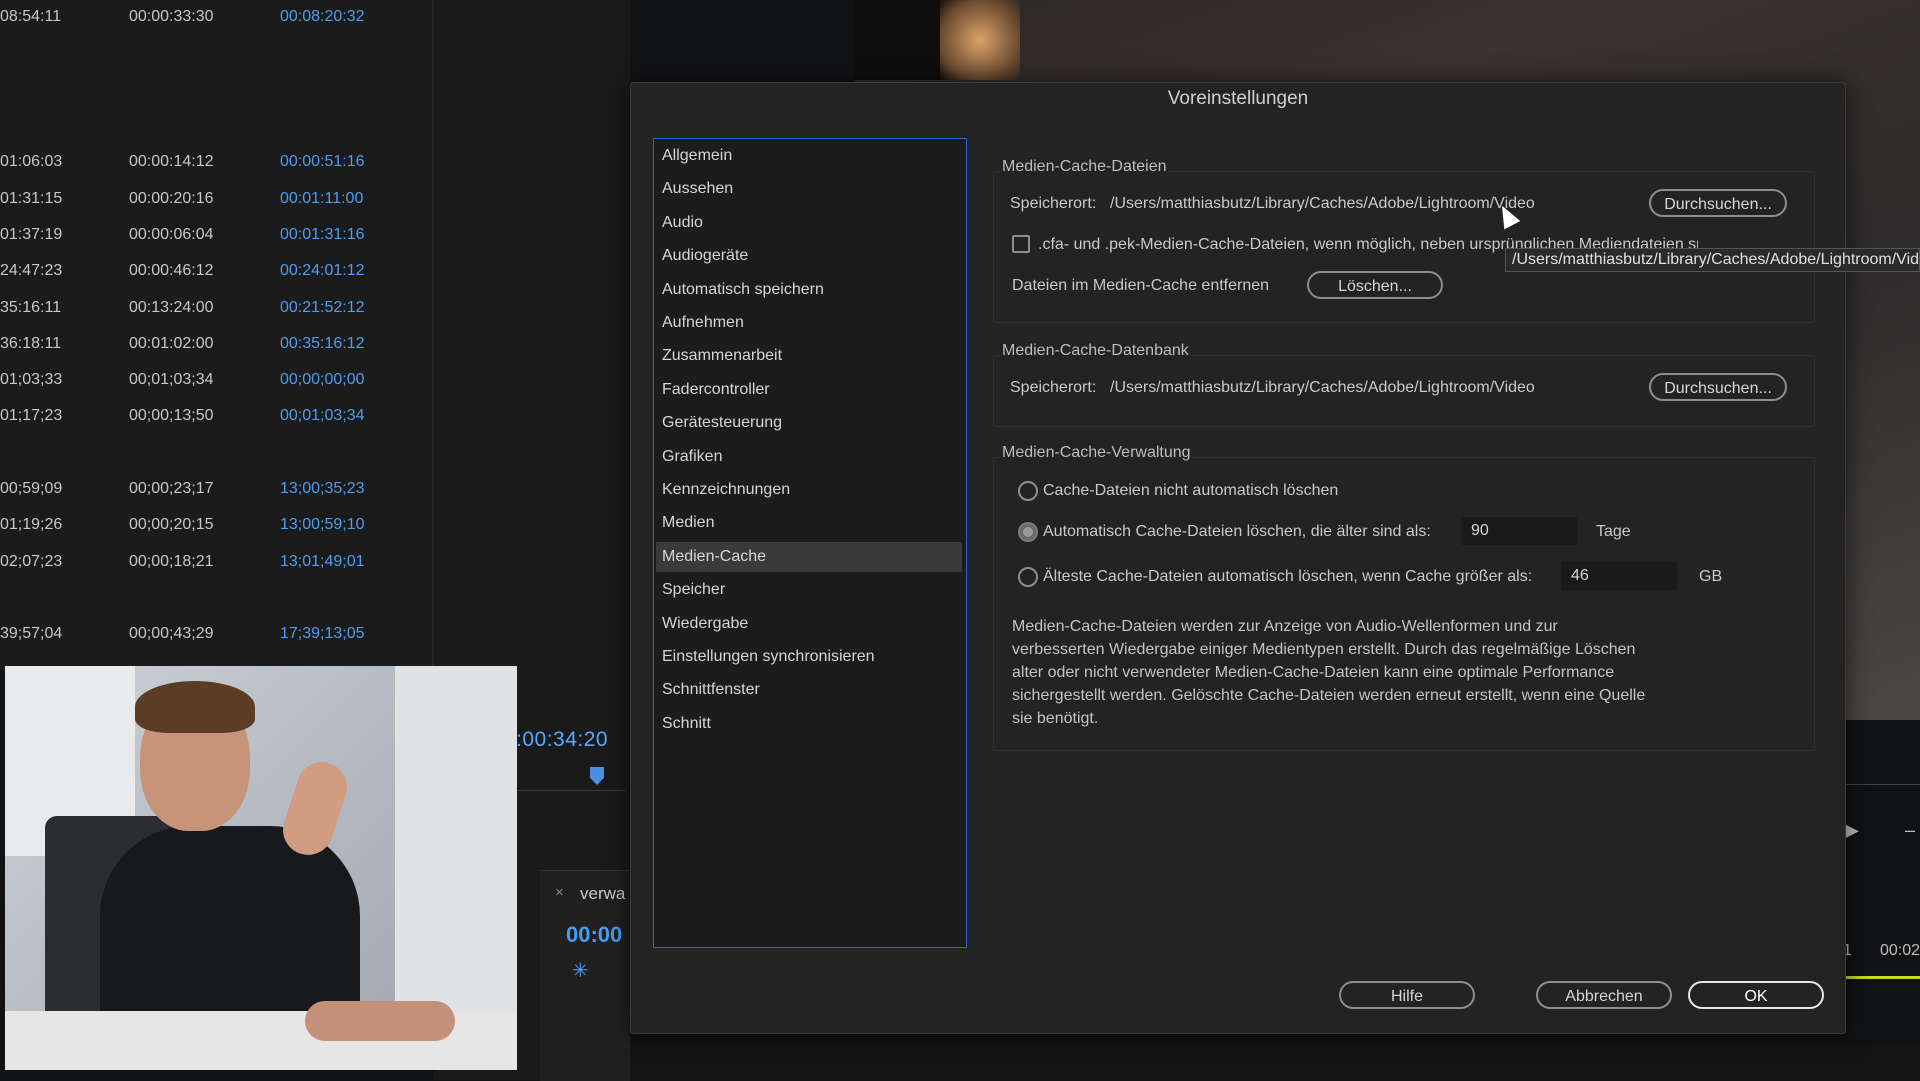 This screenshot has height=1081, width=1920. What do you see at coordinates (809, 256) in the screenshot?
I see `nav-item-audiogeräte: Audiogeräte` at bounding box center [809, 256].